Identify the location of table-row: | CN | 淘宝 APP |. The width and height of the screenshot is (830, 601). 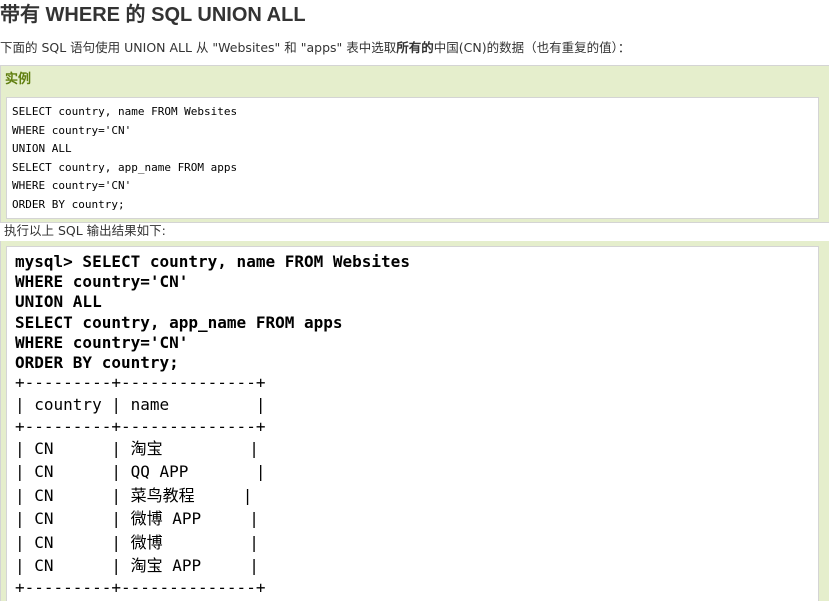
(137, 566).